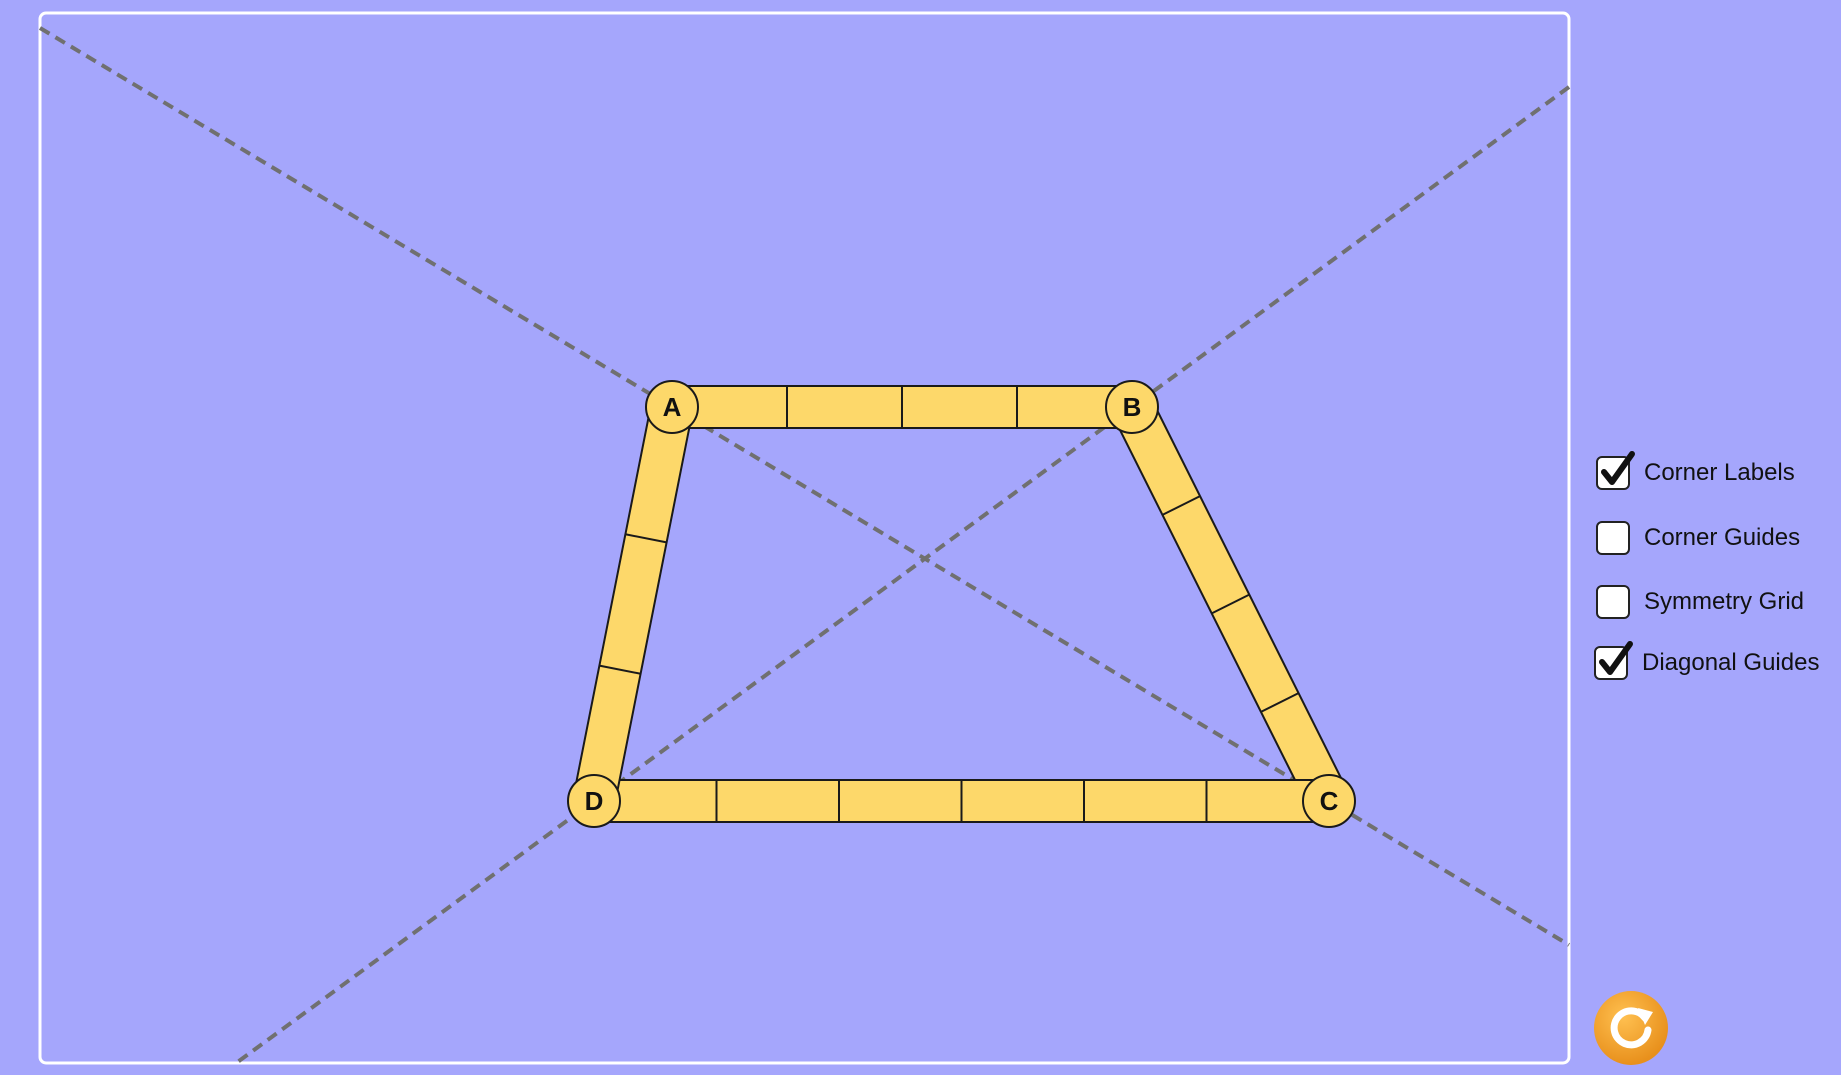 Image resolution: width=1841 pixels, height=1075 pixels. I want to click on corner-d: D, so click(594, 801).